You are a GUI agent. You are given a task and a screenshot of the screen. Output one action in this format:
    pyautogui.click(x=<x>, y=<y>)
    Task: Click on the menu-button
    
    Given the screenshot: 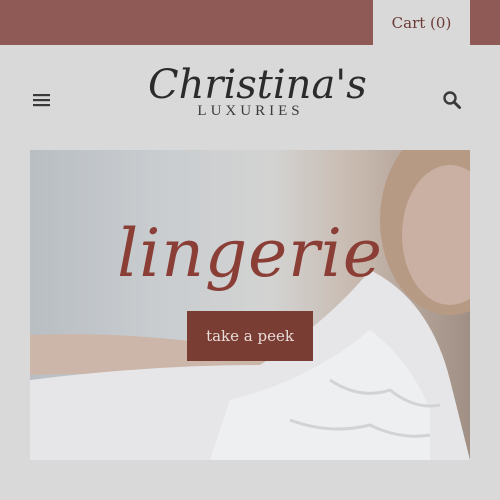 What is the action you would take?
    pyautogui.click(x=42, y=100)
    